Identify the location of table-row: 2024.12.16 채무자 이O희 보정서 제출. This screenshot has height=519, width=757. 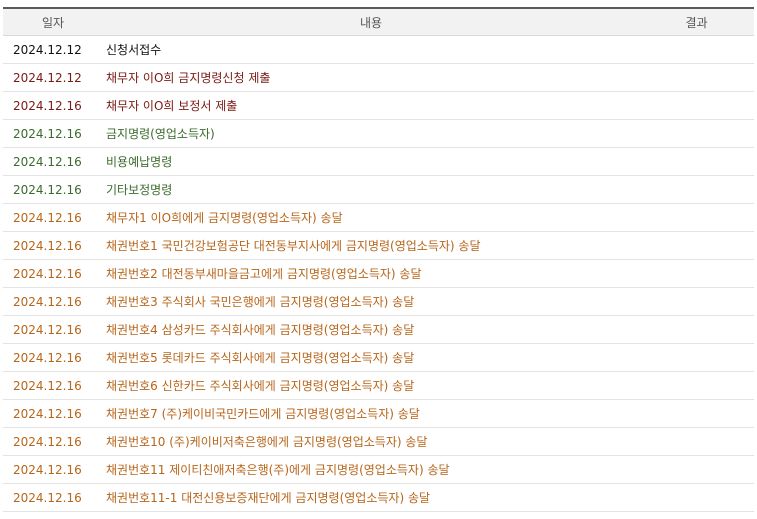
(378, 105).